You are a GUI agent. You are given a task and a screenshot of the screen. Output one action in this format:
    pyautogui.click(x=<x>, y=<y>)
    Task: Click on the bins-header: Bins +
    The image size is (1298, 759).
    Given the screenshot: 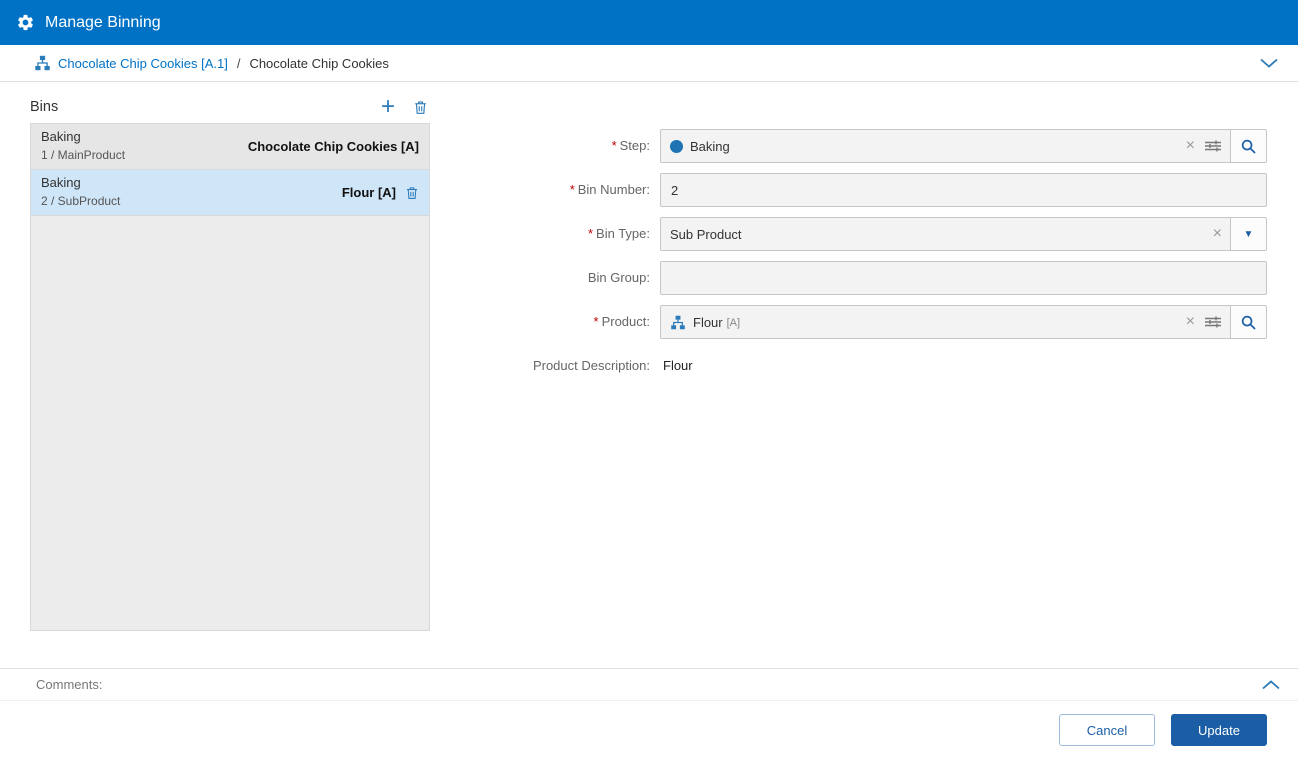 What is the action you would take?
    pyautogui.click(x=230, y=107)
    